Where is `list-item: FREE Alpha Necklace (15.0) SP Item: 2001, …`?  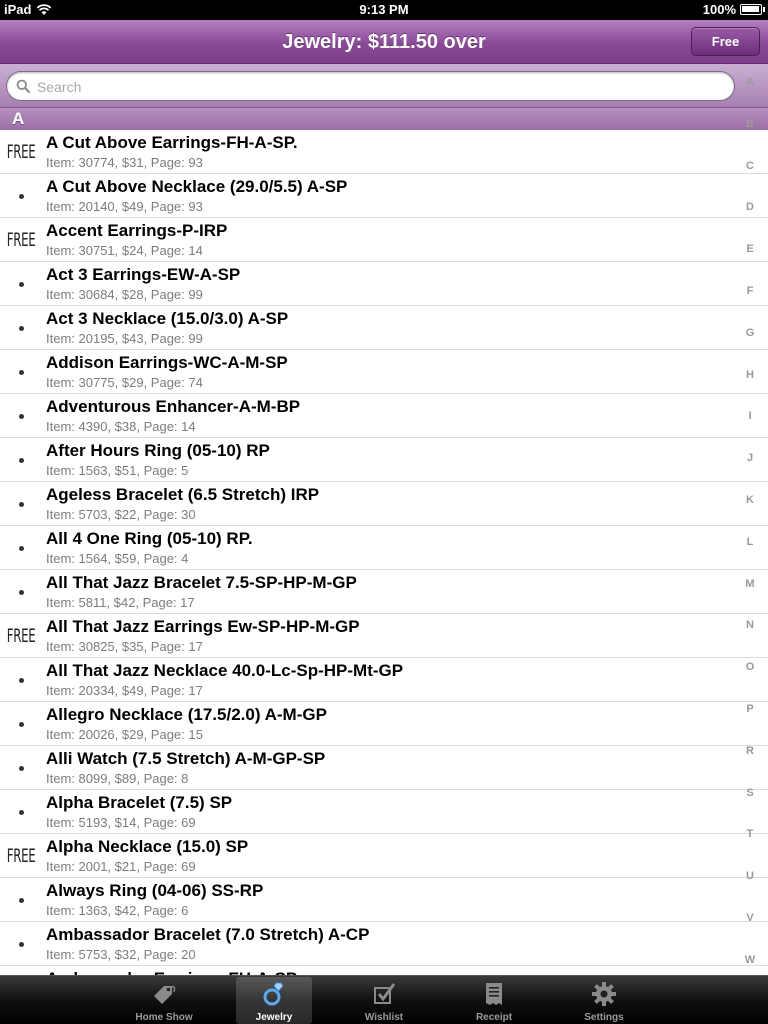
list-item: FREE Alpha Necklace (15.0) SP Item: 2001, … is located at coordinates (384, 856).